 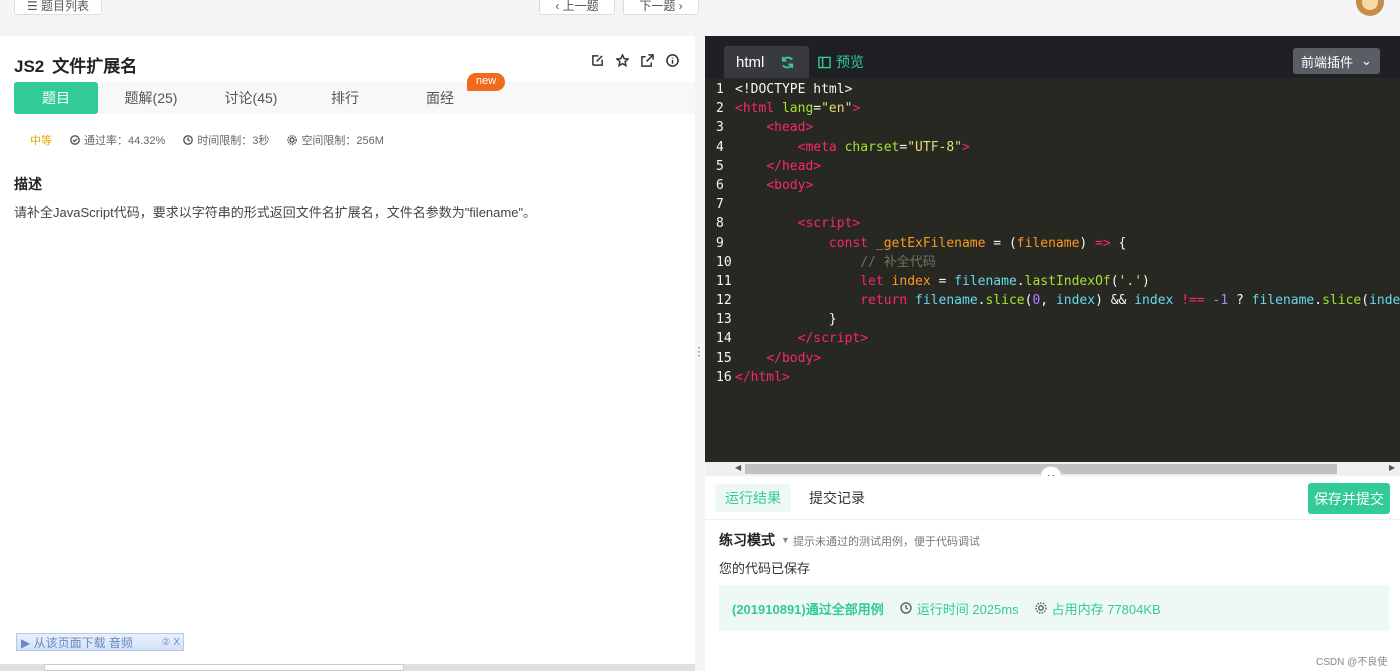 I want to click on difficulty-badge: 中等, so click(x=41, y=141).